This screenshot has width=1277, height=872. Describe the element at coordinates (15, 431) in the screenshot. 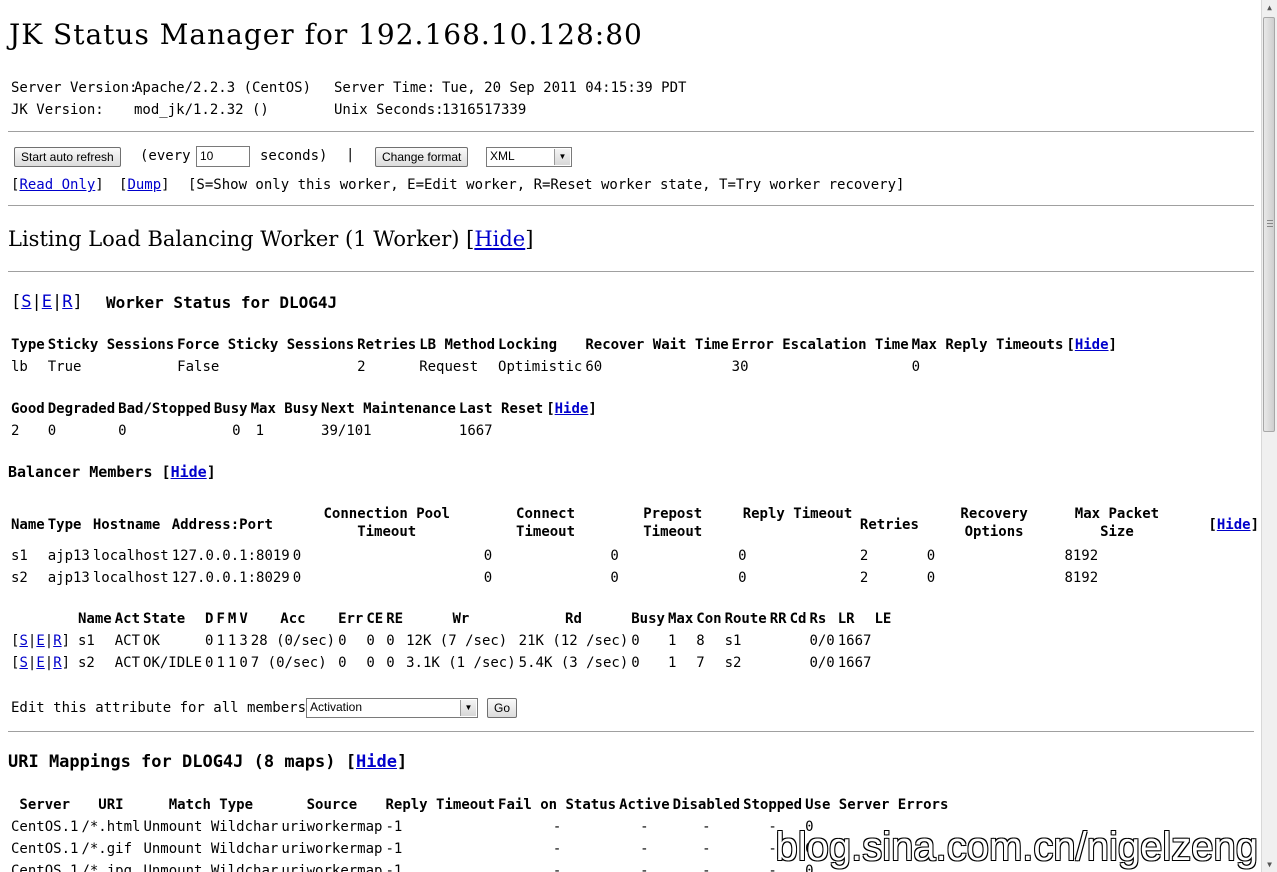

I see `cell: 2` at that location.